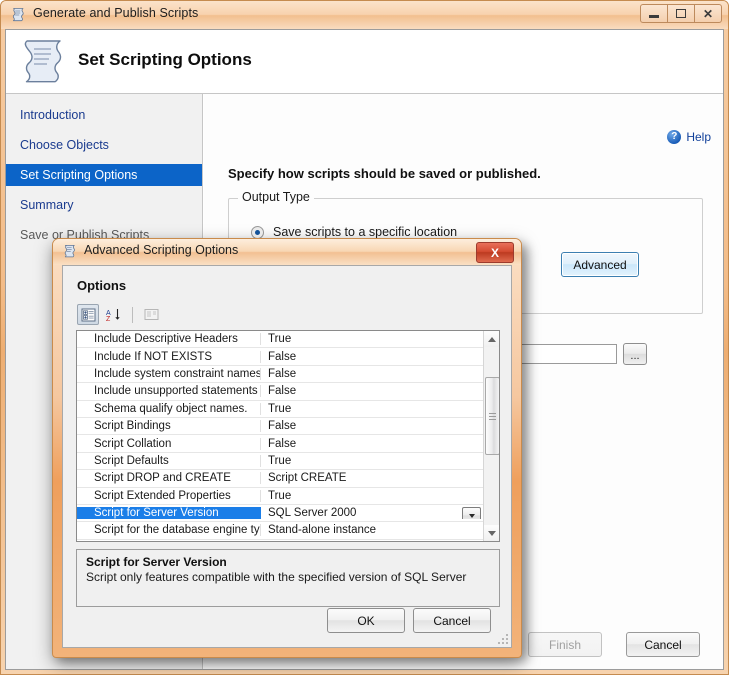  I want to click on table-row: Include Descriptive Headers True, so click(280, 340).